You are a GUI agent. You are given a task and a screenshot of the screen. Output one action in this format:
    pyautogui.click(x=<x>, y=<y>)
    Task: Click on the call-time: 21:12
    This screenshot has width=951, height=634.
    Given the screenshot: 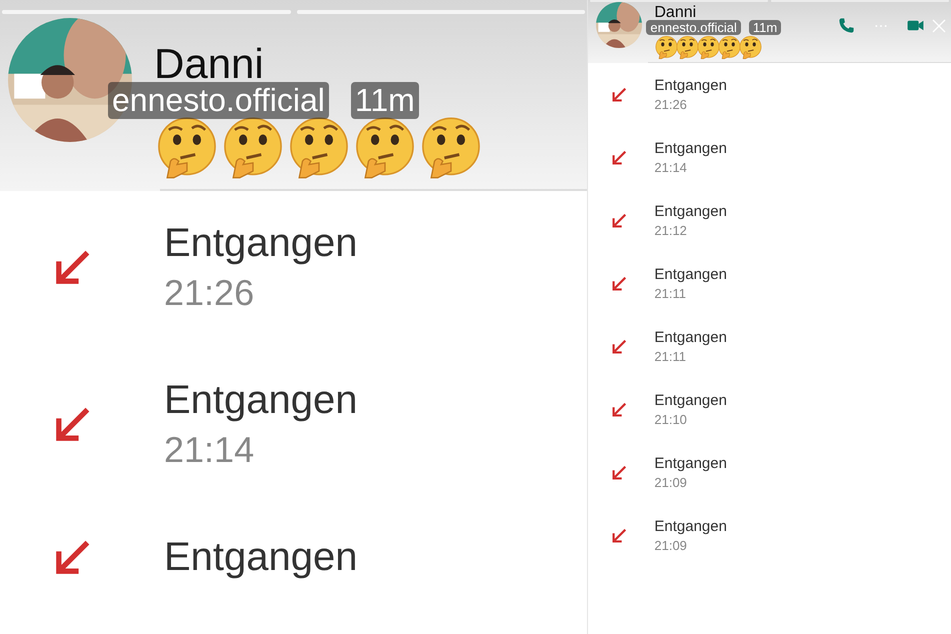 What is the action you would take?
    pyautogui.click(x=671, y=230)
    